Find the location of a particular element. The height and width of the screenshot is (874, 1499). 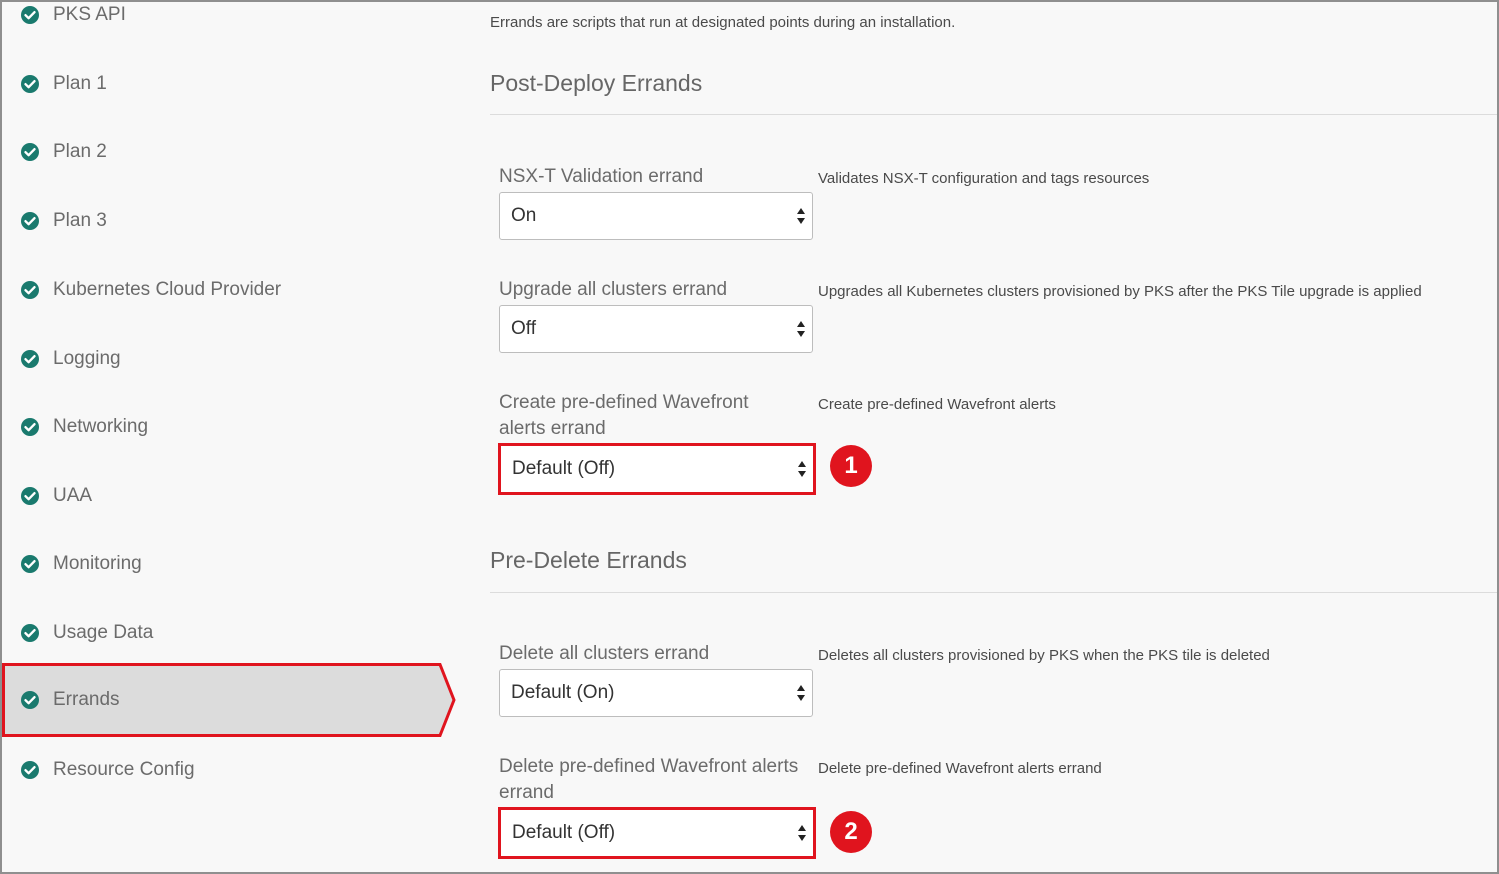

sidebar-item-usage-data: Usage Data is located at coordinates (227, 633).